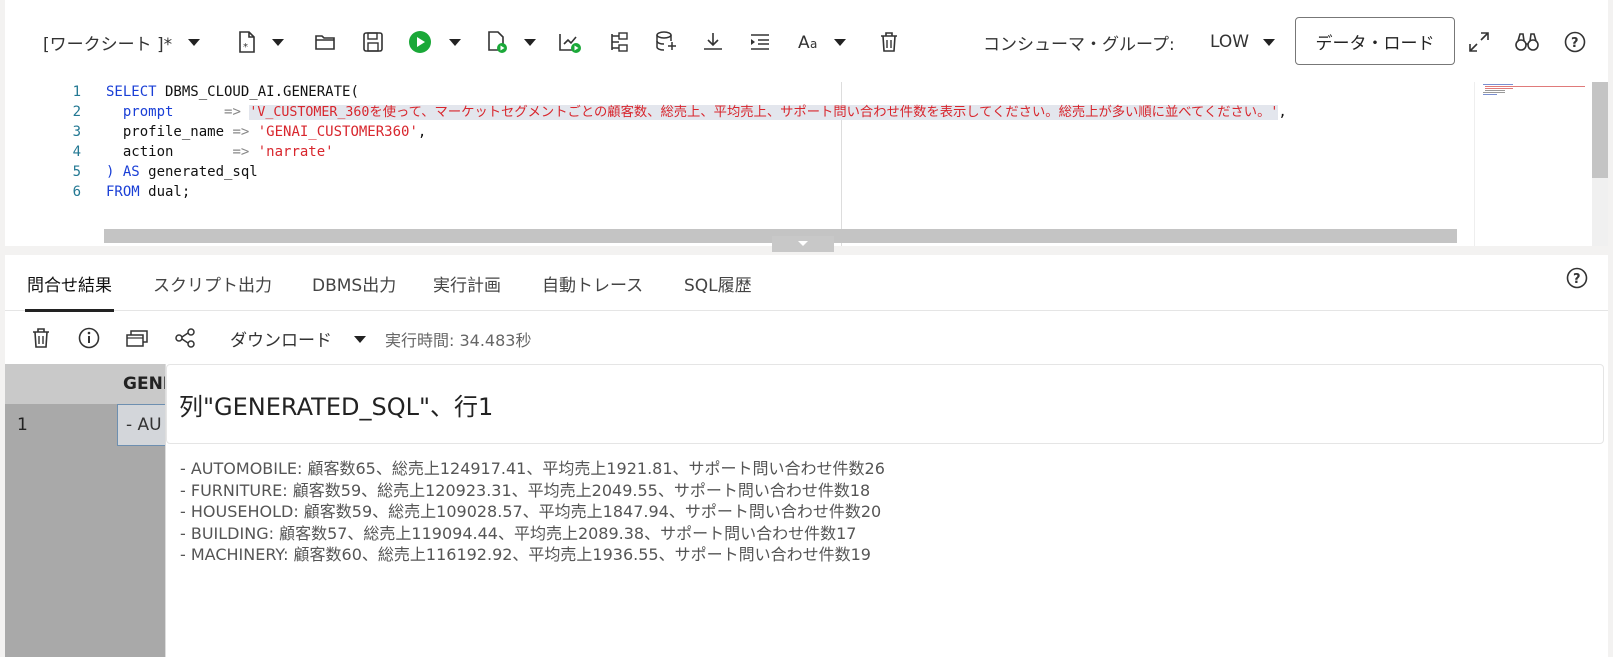  I want to click on open-folder-icon, so click(325, 42).